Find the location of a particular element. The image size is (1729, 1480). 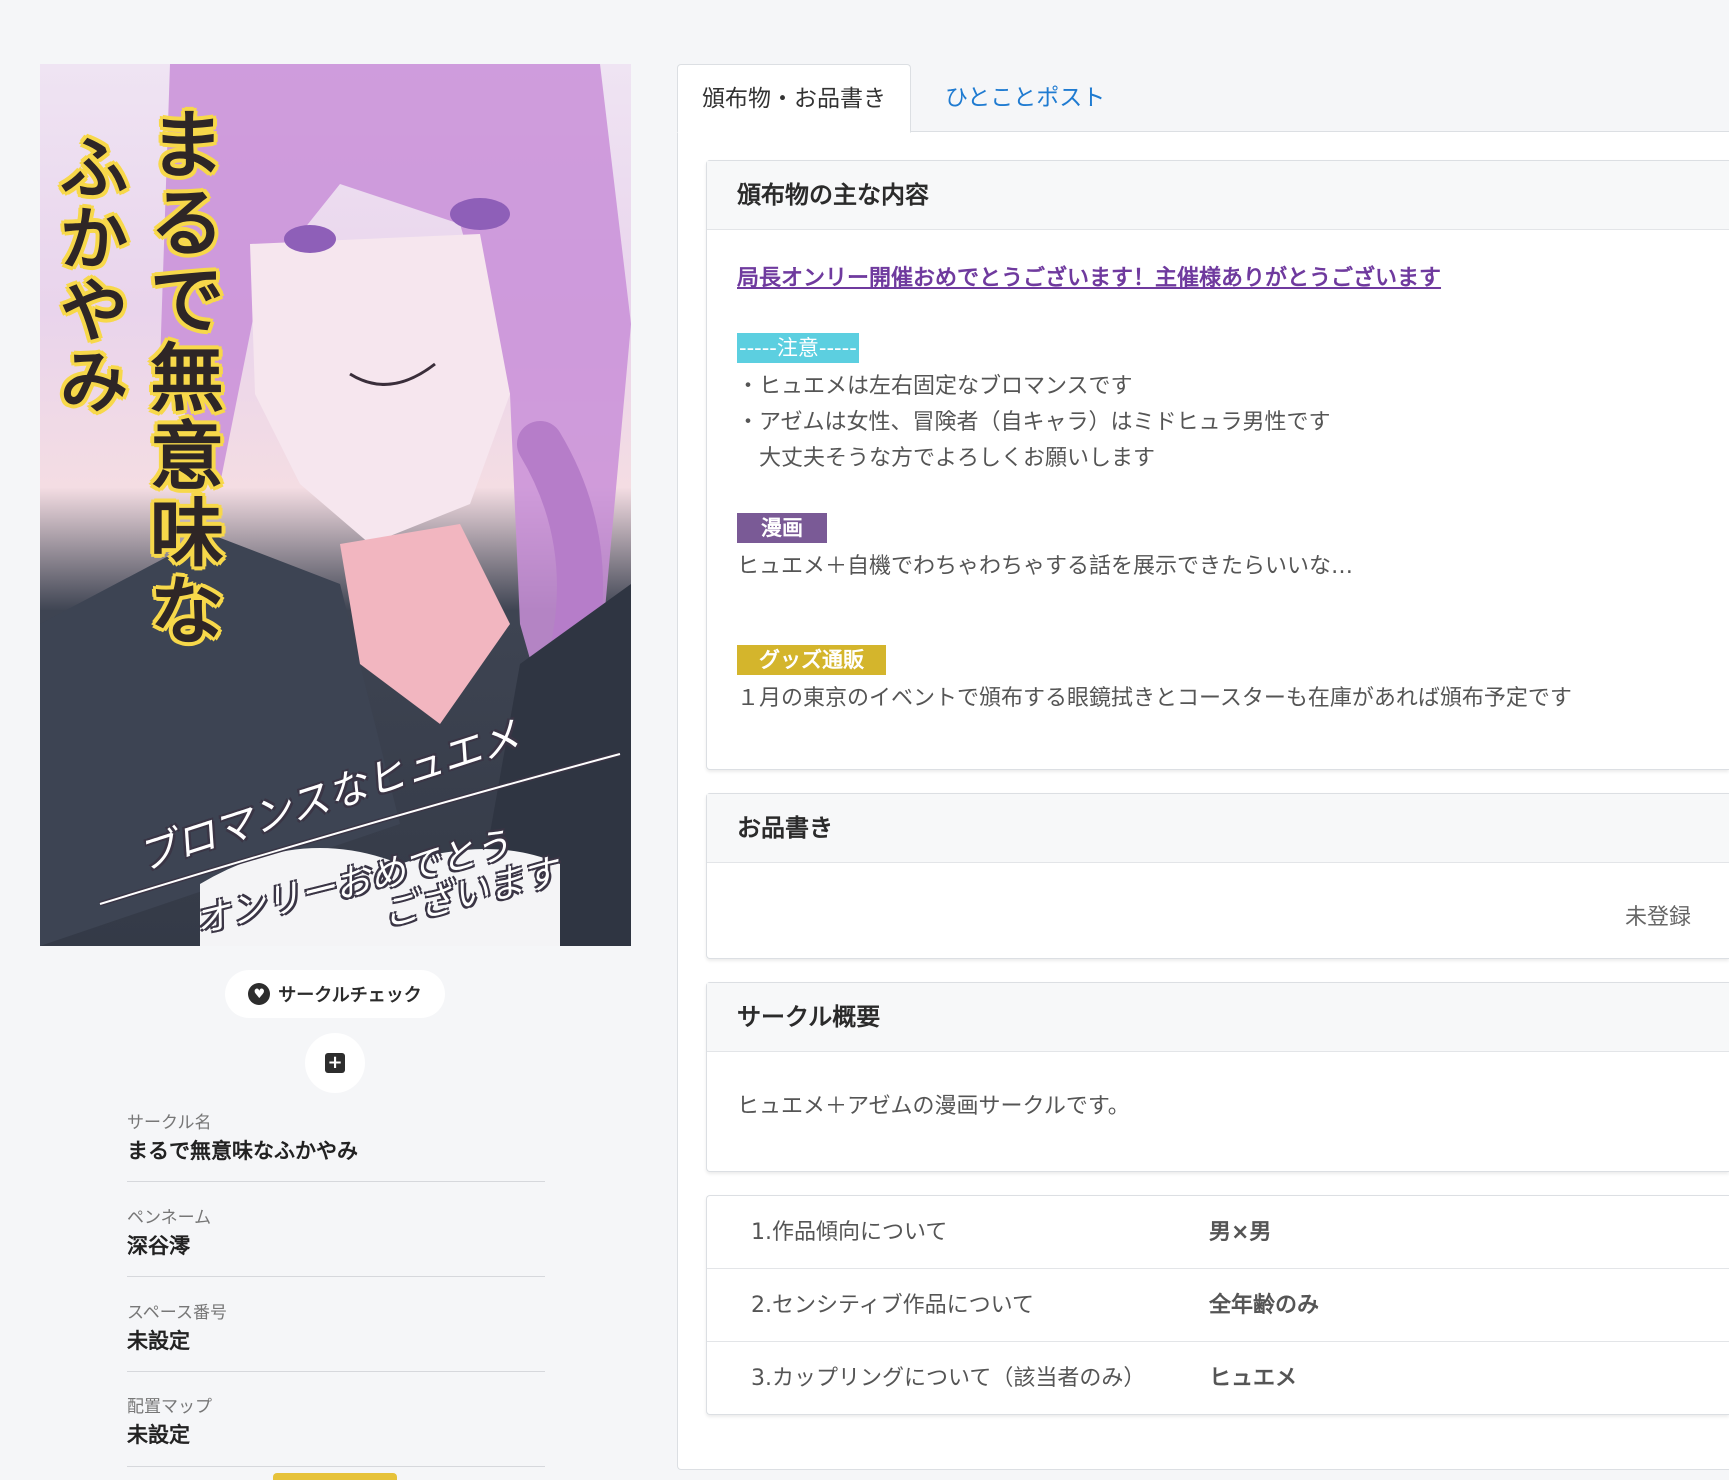

info-layout-map: 配置マップ 未設定 is located at coordinates (336, 1431).